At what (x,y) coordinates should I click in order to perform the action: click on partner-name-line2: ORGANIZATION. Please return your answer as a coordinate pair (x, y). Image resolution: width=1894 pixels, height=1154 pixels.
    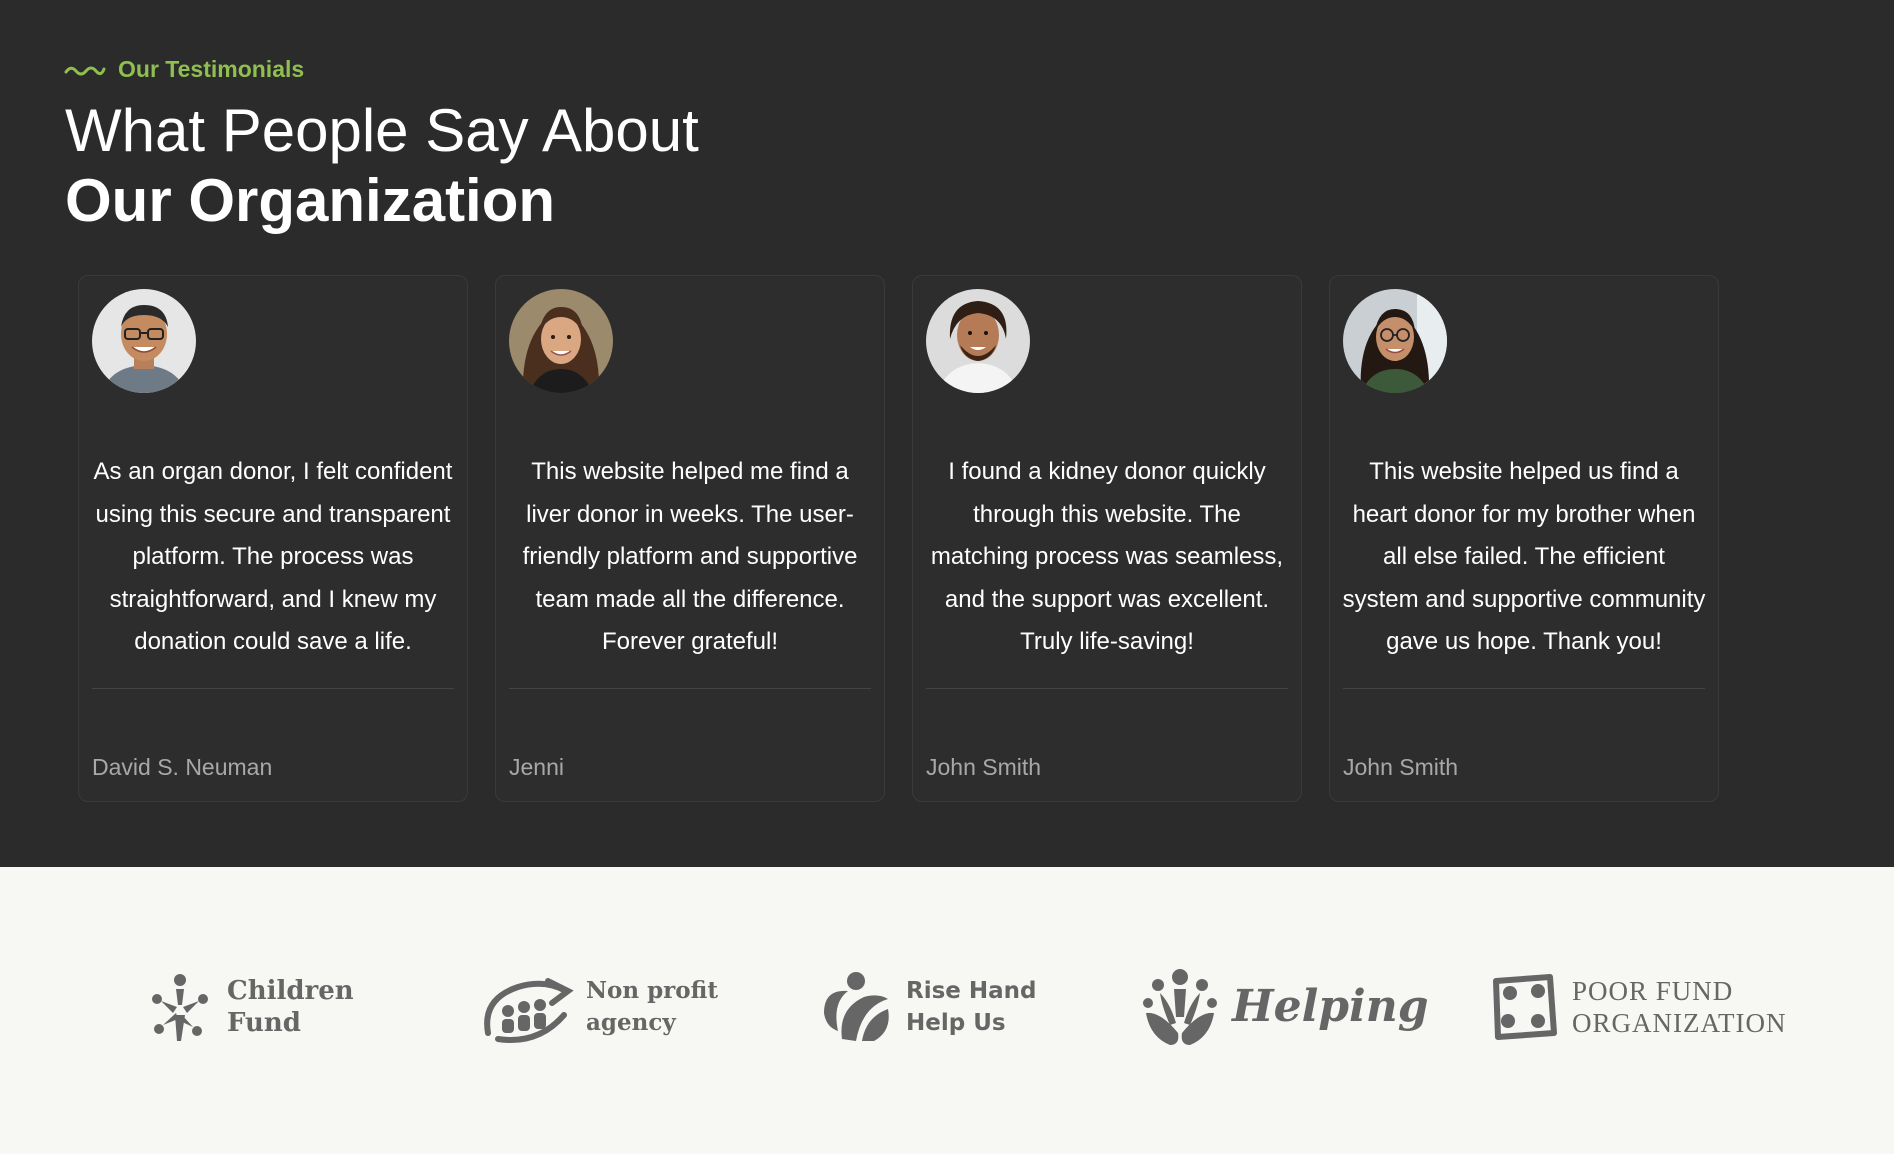
    Looking at the image, I should click on (1679, 1023).